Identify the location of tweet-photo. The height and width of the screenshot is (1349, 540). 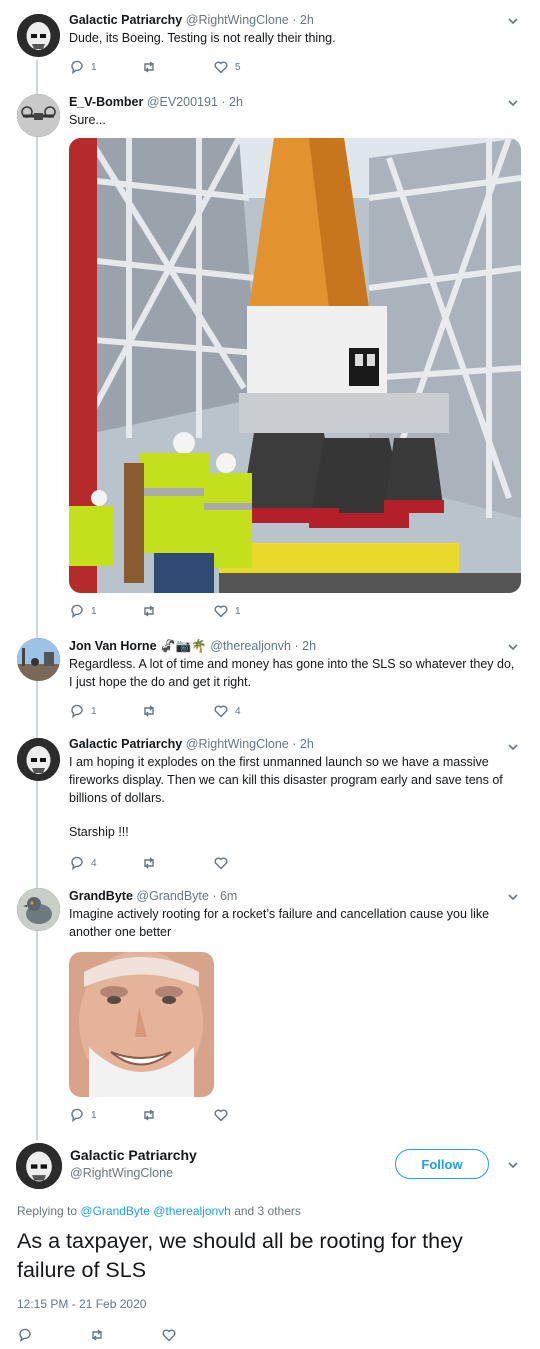
(141, 1024).